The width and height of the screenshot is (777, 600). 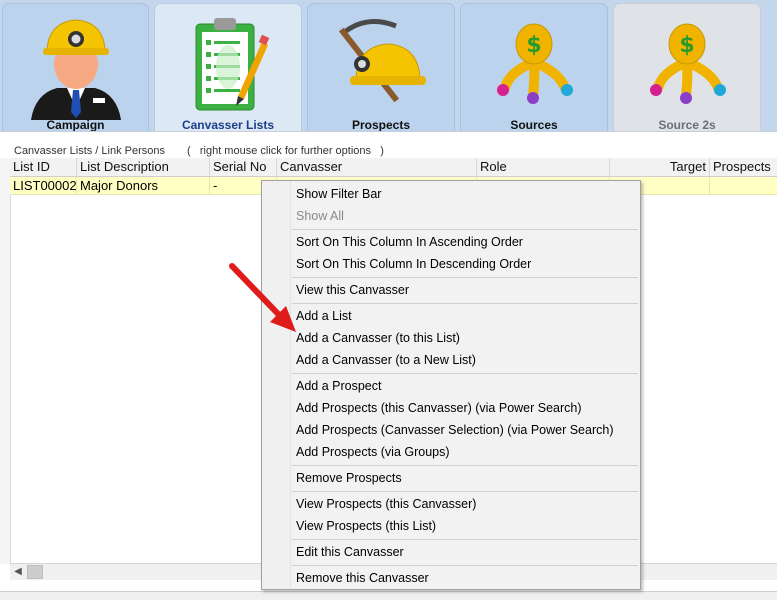 What do you see at coordinates (243, 167) in the screenshot?
I see `column-header-serial-no: Serial No` at bounding box center [243, 167].